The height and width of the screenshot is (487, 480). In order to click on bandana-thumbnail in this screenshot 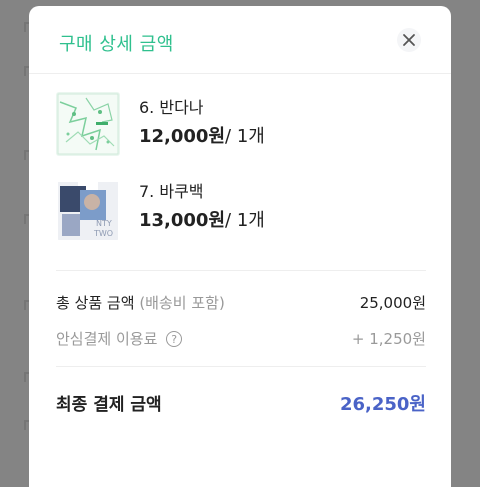, I will do `click(88, 124)`.